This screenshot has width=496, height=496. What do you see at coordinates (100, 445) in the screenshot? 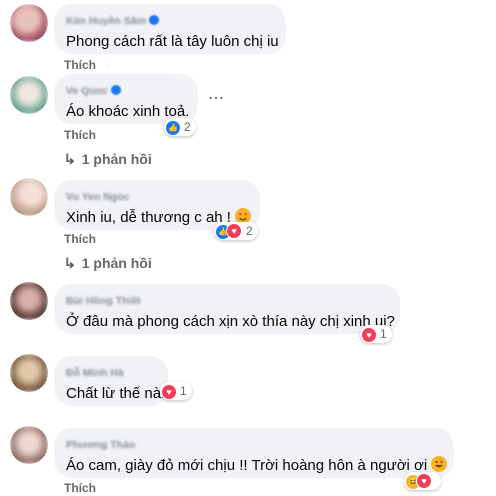
I see `comment-author: Phương Thảo` at bounding box center [100, 445].